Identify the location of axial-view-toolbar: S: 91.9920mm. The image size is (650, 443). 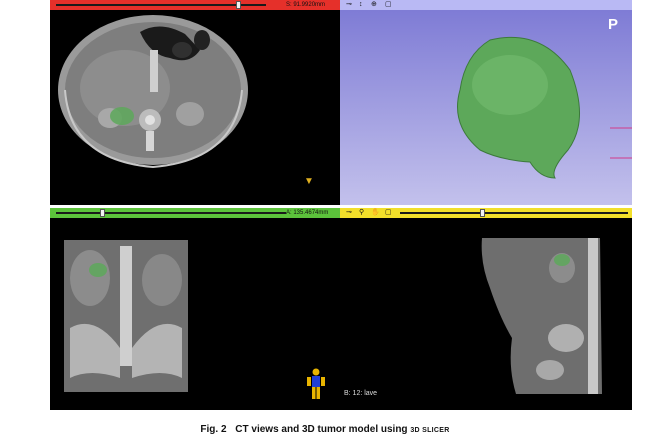
(195, 5).